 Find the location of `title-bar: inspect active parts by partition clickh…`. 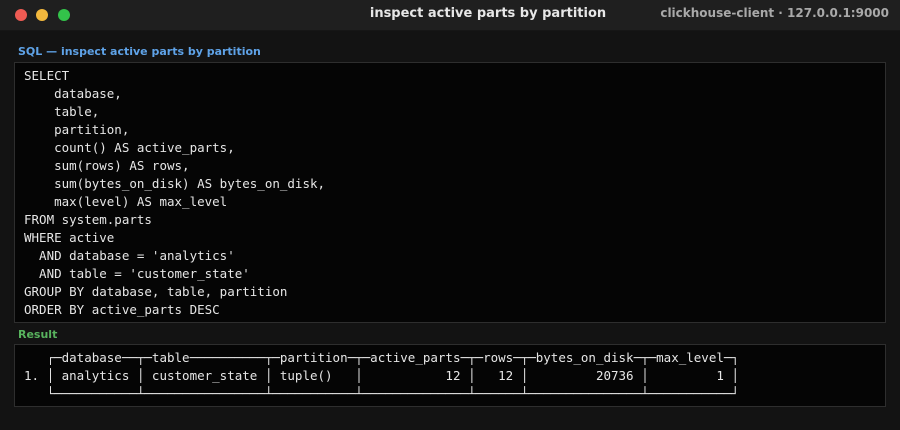

title-bar: inspect active parts by partition clickh… is located at coordinates (450, 15).